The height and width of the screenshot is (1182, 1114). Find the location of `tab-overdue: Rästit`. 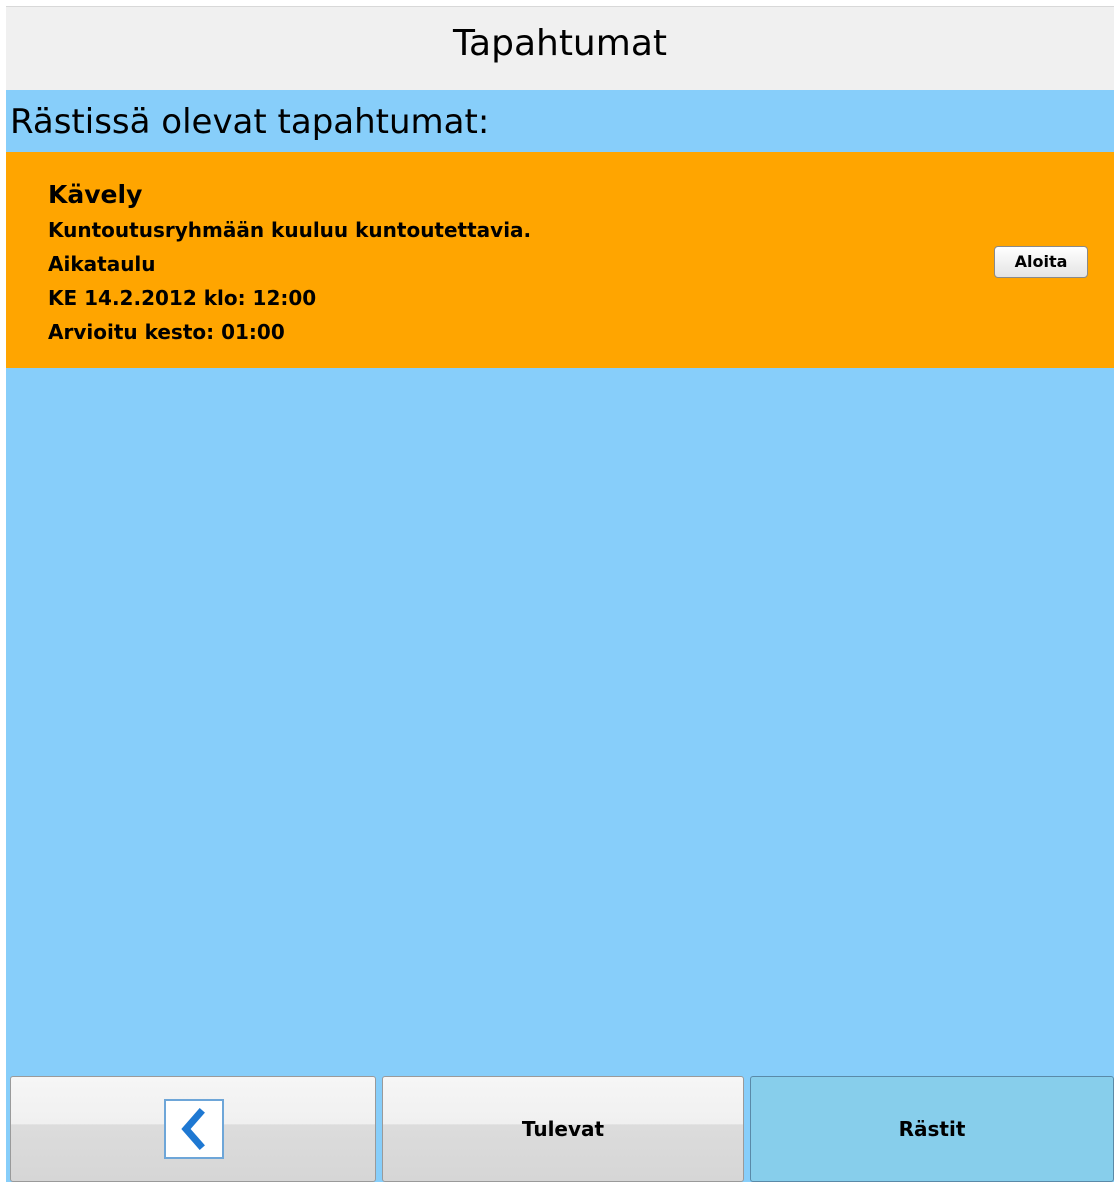

tab-overdue: Rästit is located at coordinates (932, 1129).